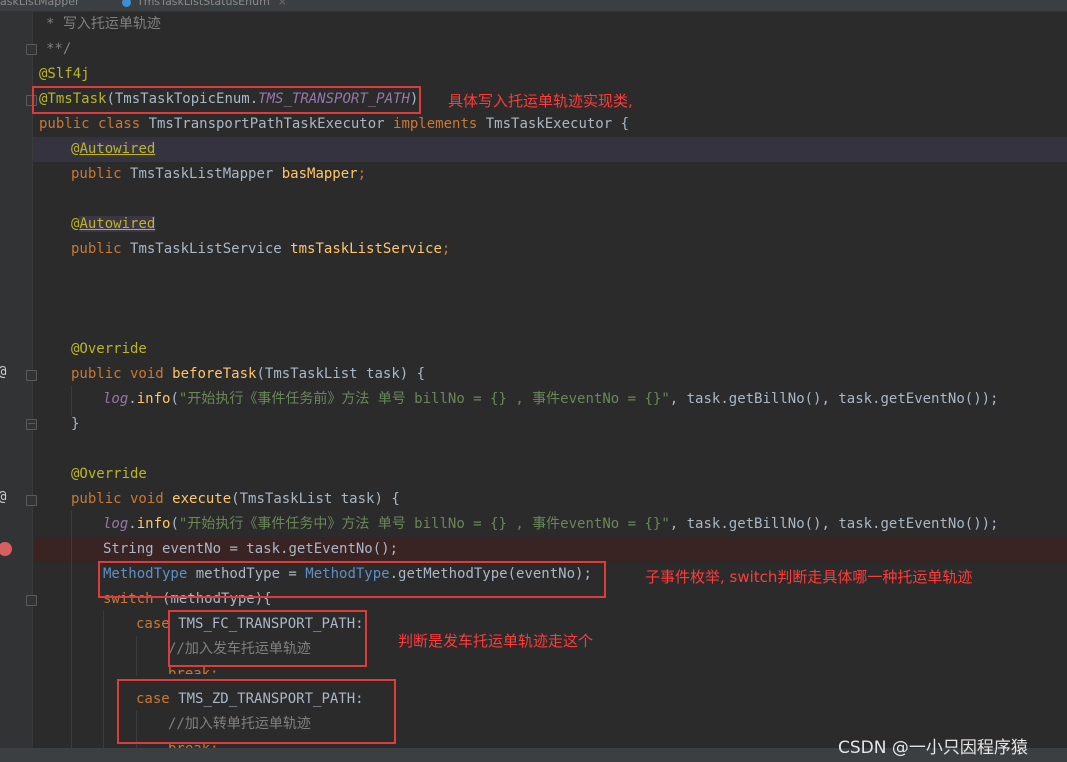 The height and width of the screenshot is (762, 1067). I want to click on tab-task-list-status-enum: TmsTaskListStatusEnum ×, so click(204, 5).